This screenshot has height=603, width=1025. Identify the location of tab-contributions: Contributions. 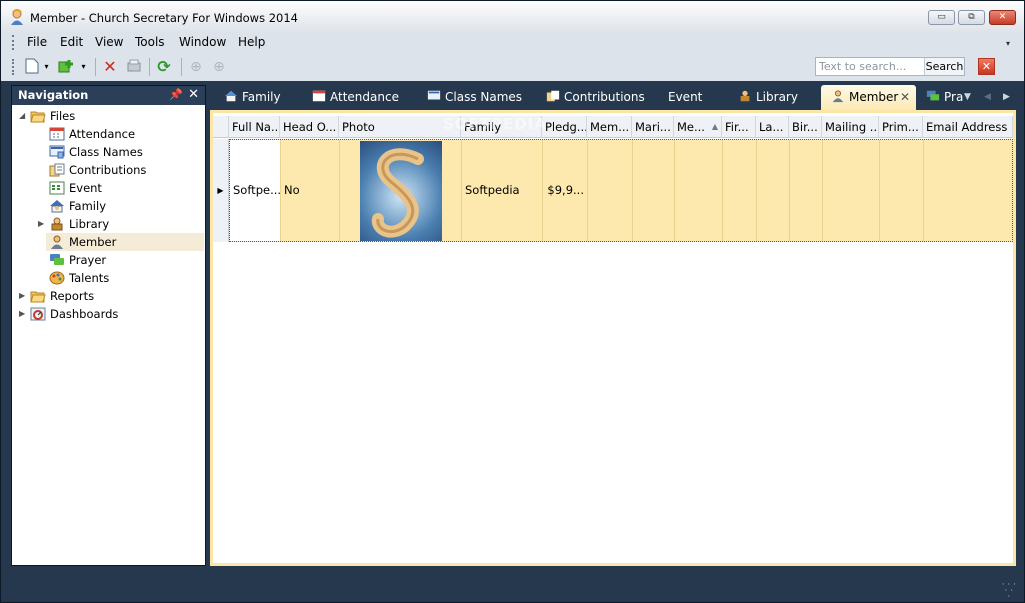
(595, 97).